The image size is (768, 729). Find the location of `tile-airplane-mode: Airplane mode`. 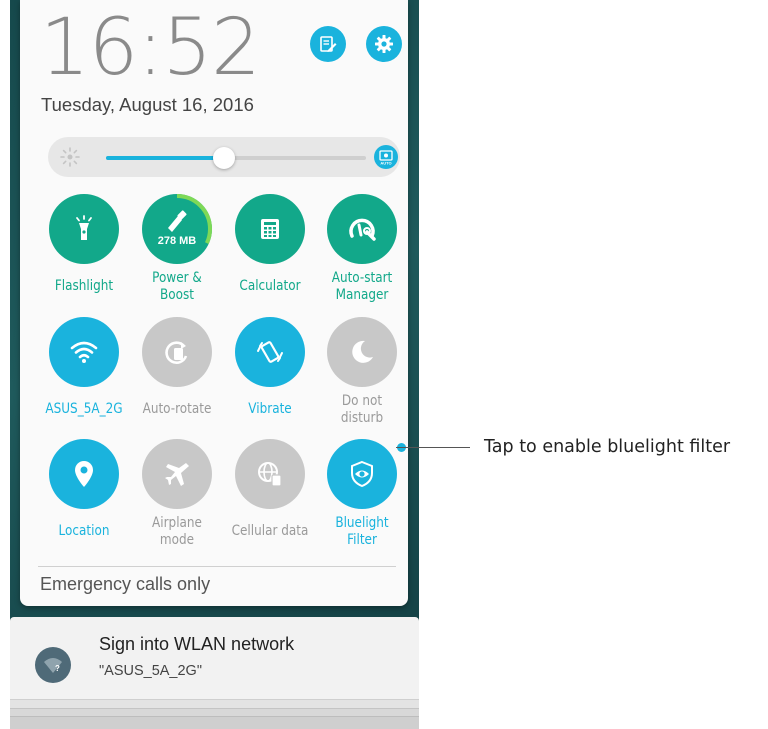

tile-airplane-mode: Airplane mode is located at coordinates (177, 494).